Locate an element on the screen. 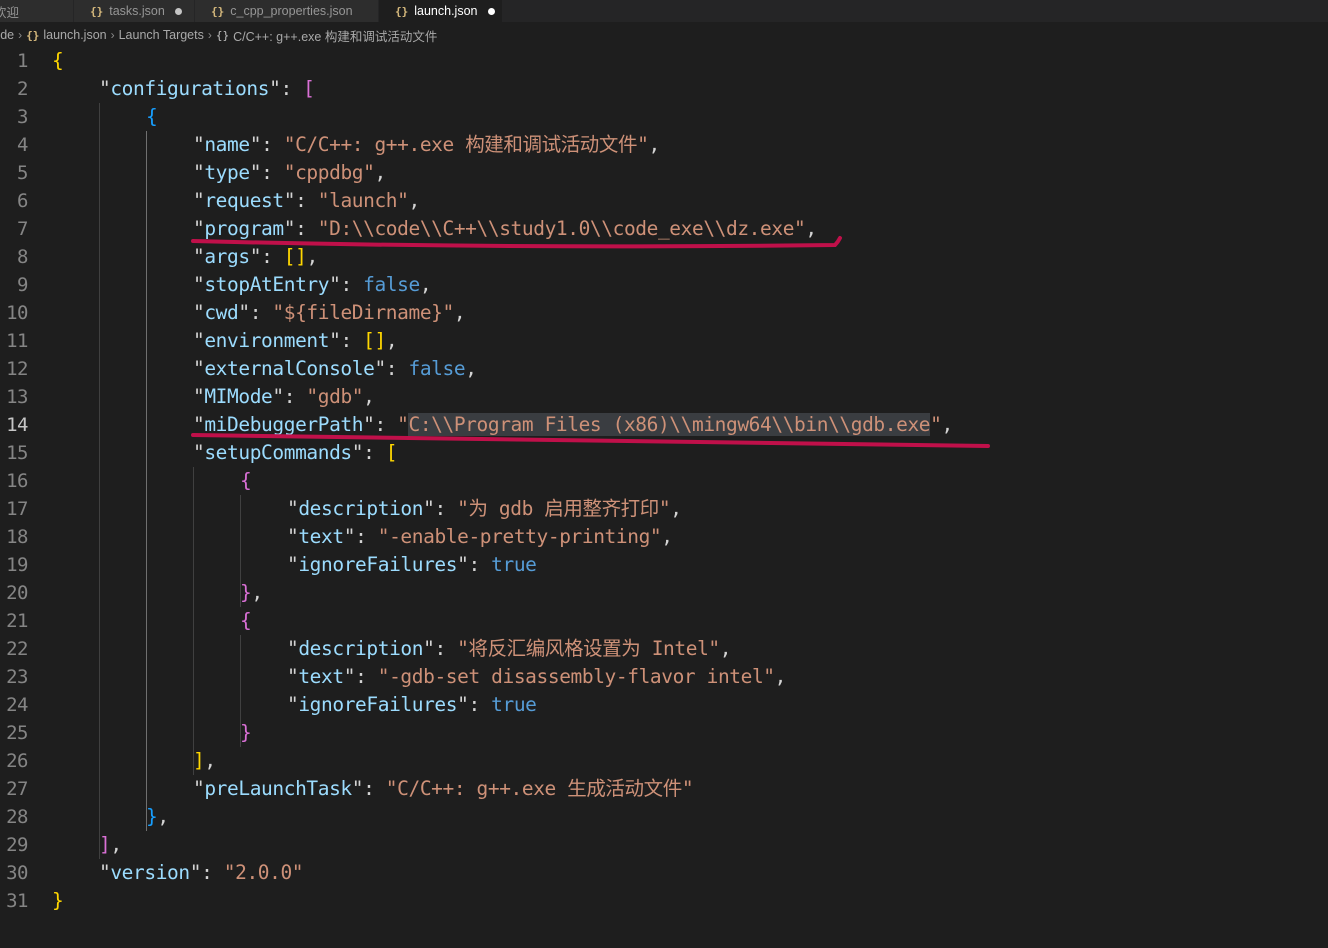 This screenshot has height=948, width=1328. json-string-value: "C/C++: g++.exe 生成活动文件" is located at coordinates (539, 788).